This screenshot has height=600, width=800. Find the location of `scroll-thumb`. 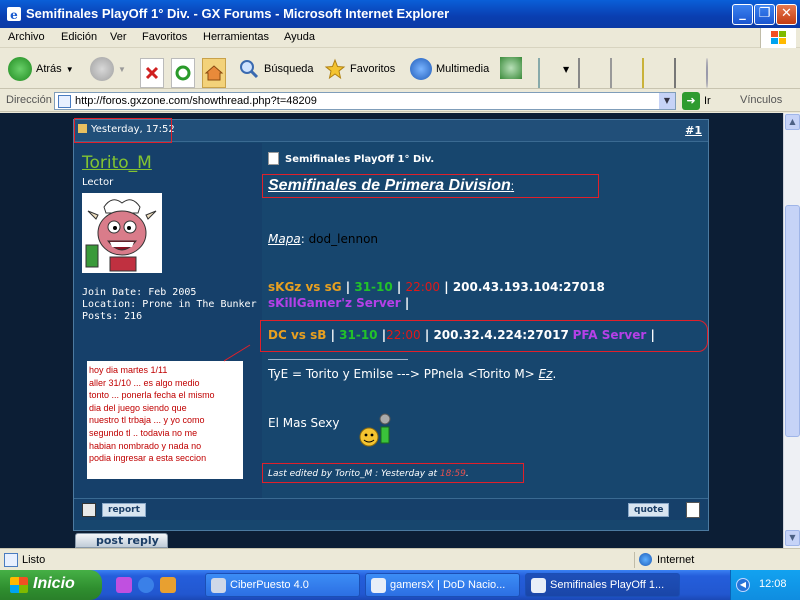

scroll-thumb is located at coordinates (792, 321).